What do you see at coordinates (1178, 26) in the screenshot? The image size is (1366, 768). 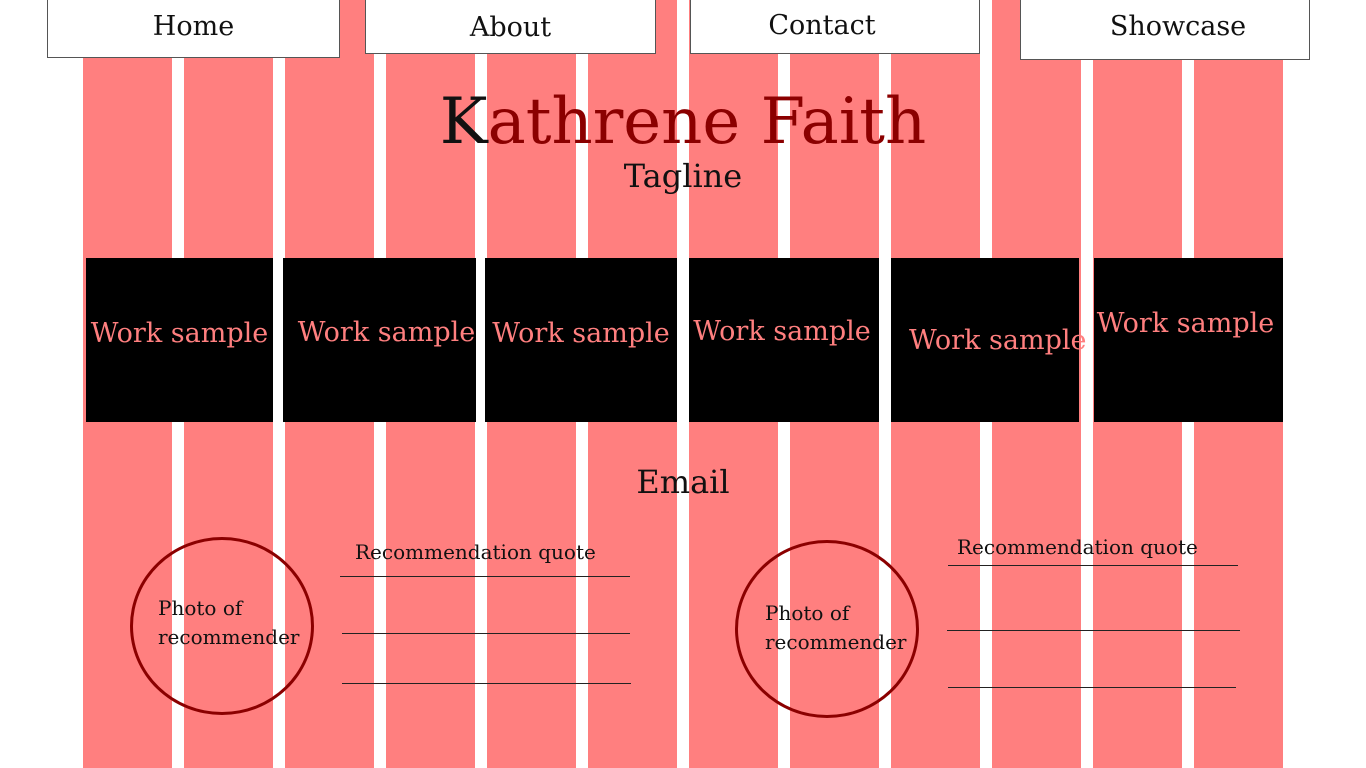 I see `nav-item-label: Showcase` at bounding box center [1178, 26].